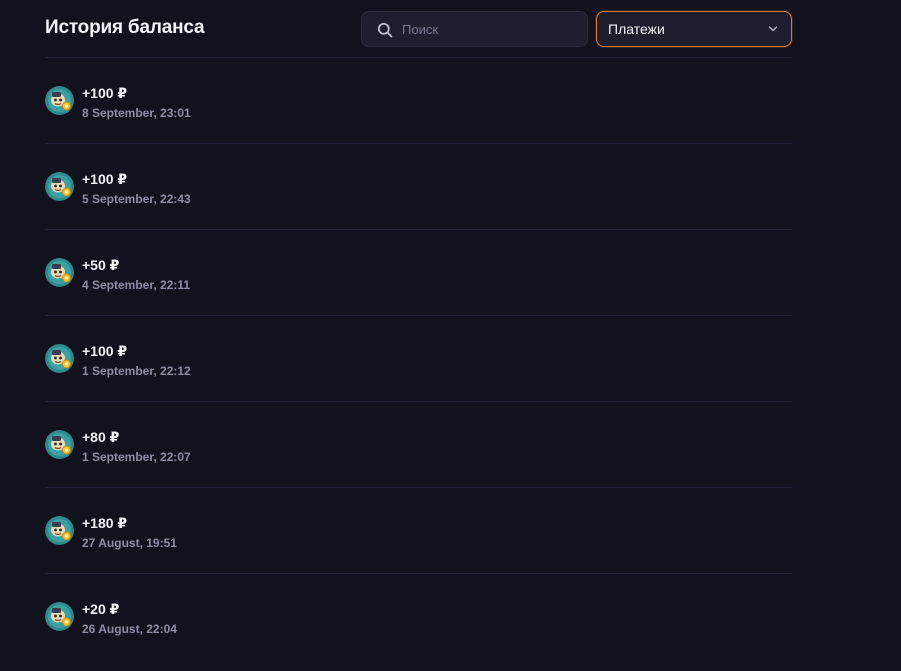 The height and width of the screenshot is (671, 901). What do you see at coordinates (418, 272) in the screenshot?
I see `transaction-row: +50 ₽ 4 September, 22:11` at bounding box center [418, 272].